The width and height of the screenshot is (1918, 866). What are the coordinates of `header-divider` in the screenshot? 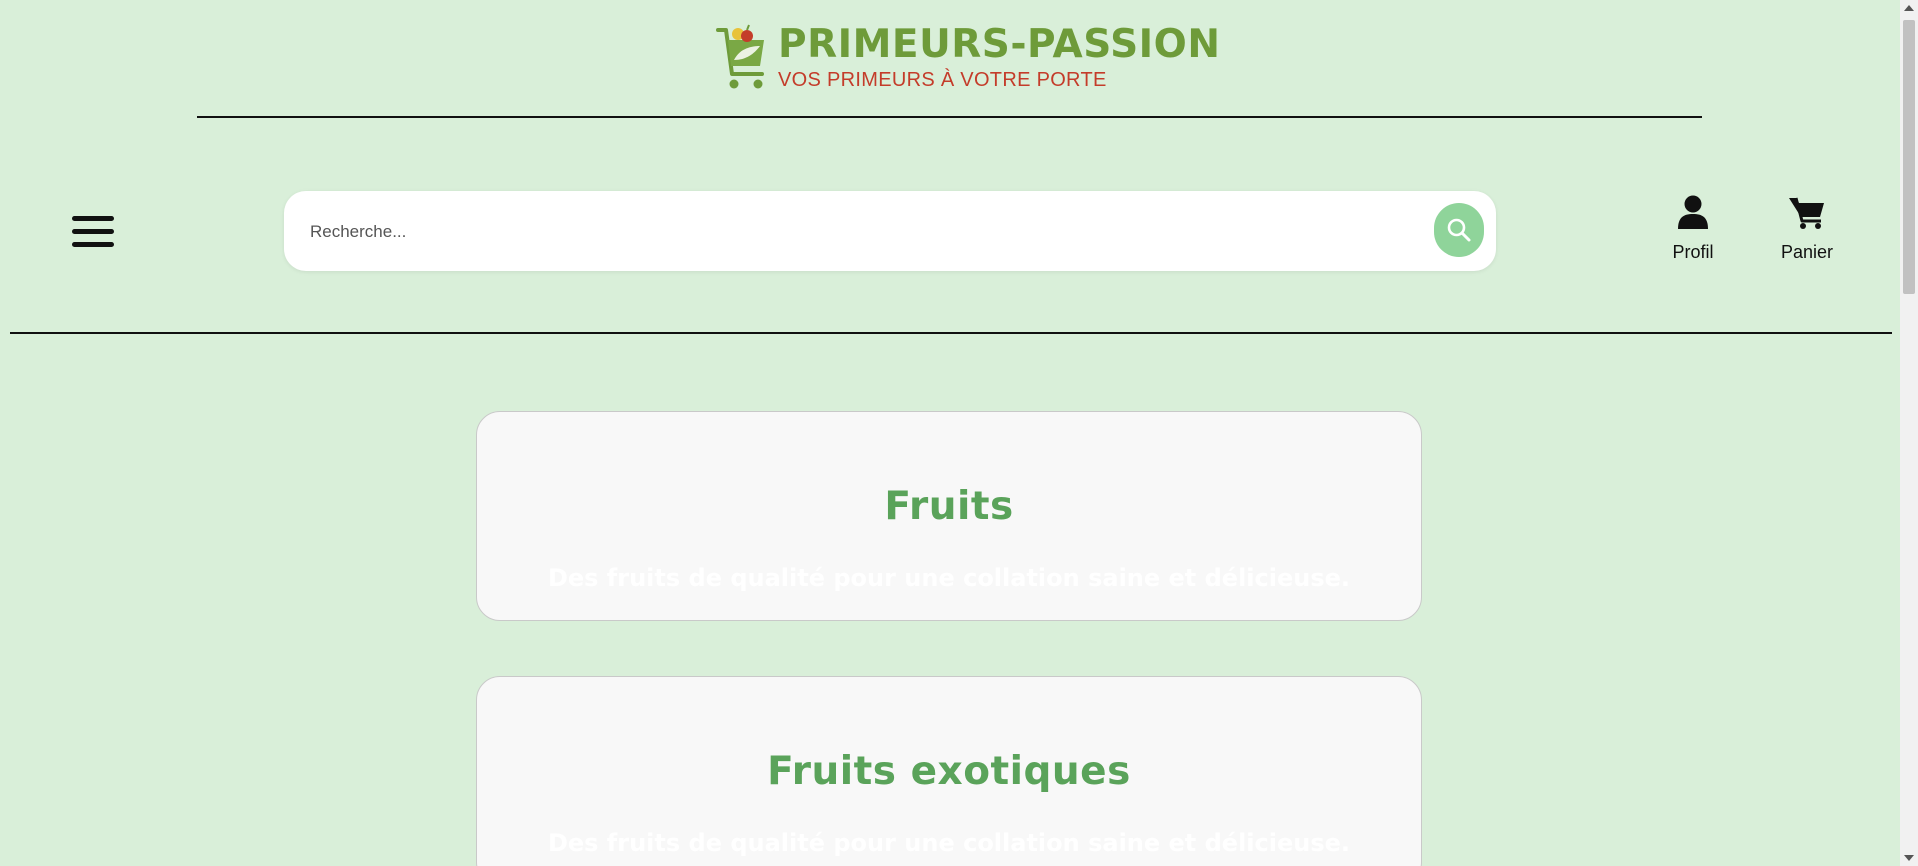 It's located at (949, 117).